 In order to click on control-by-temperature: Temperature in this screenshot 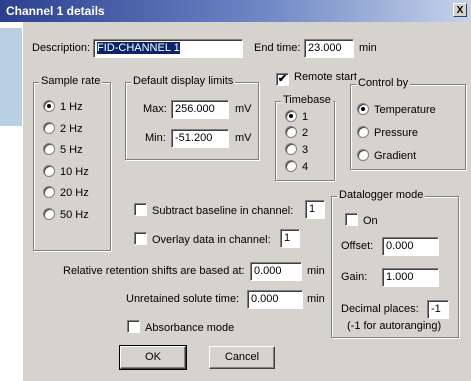, I will do `click(396, 109)`.